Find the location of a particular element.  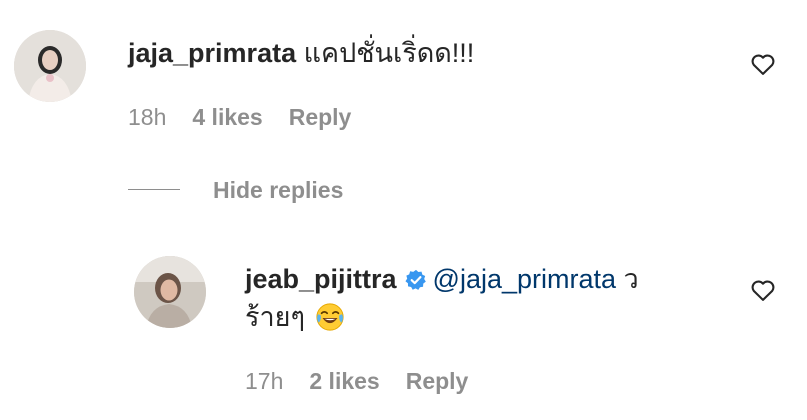

reply-mention: @jaja_primrata is located at coordinates (524, 279).